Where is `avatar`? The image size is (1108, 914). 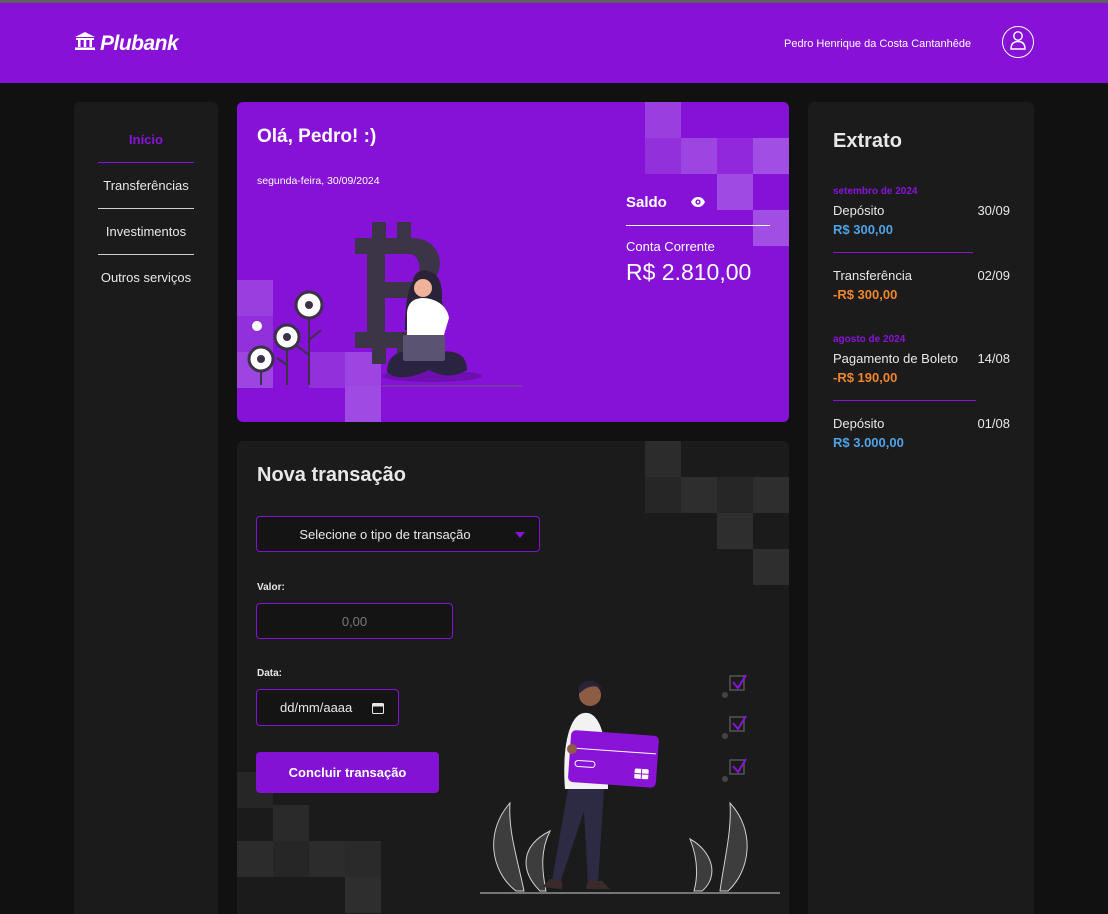
avatar is located at coordinates (1018, 42).